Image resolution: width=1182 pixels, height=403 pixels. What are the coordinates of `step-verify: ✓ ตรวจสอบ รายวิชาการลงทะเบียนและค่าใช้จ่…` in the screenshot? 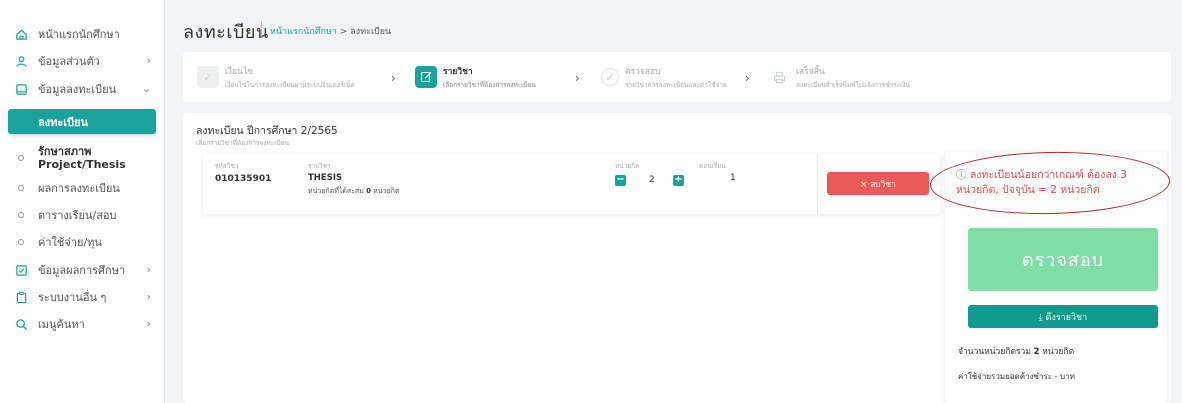 It's located at (664, 77).